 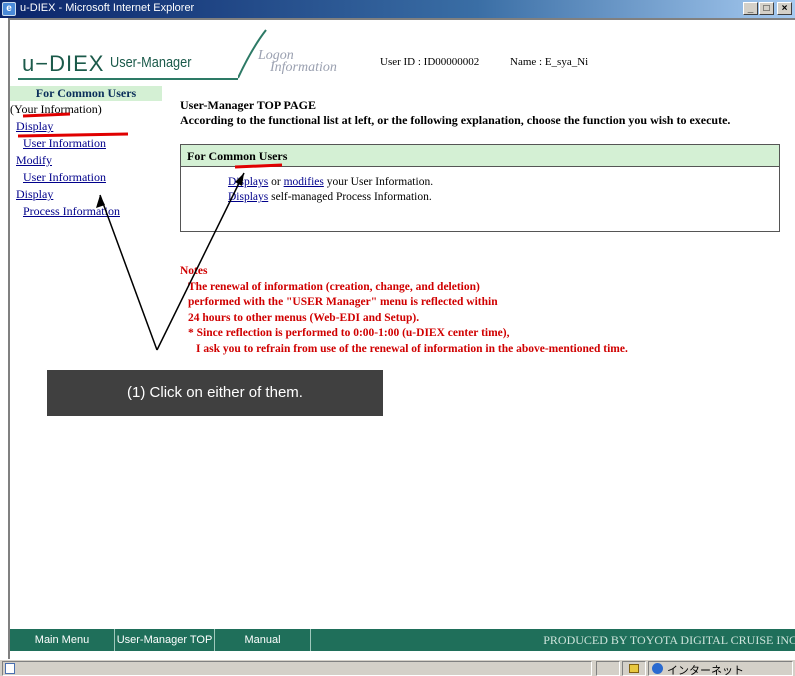 I want to click on window-title: u-DIEX - Microsoft Internet Explorer, so click(x=107, y=8).